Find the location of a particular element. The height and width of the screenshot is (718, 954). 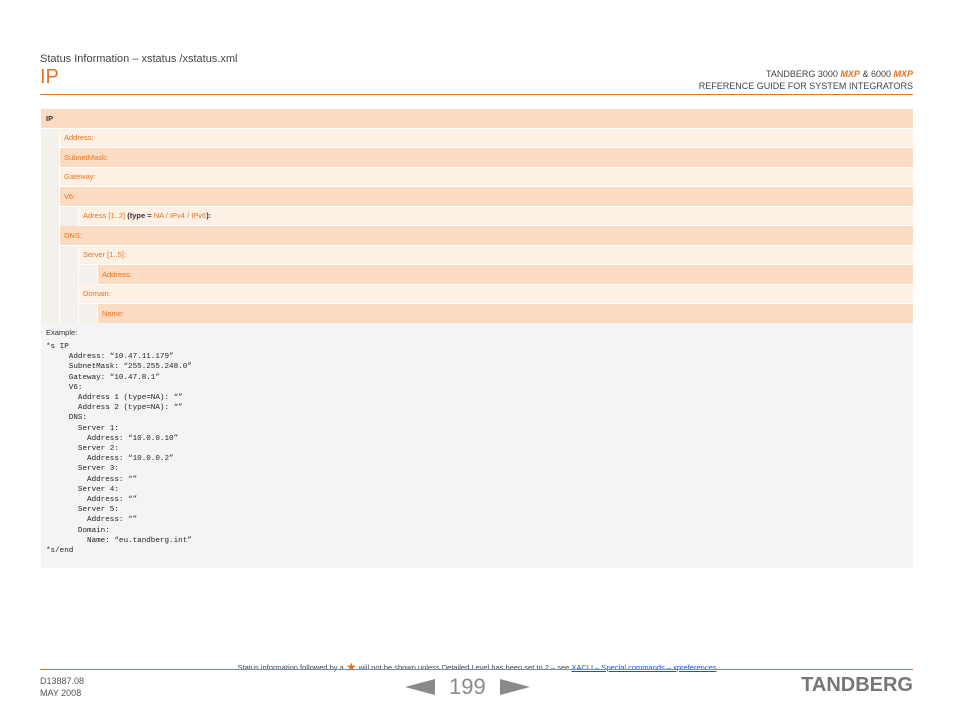

product-name: TANDBERG 3000 MXP & 6000 MXP is located at coordinates (806, 74).